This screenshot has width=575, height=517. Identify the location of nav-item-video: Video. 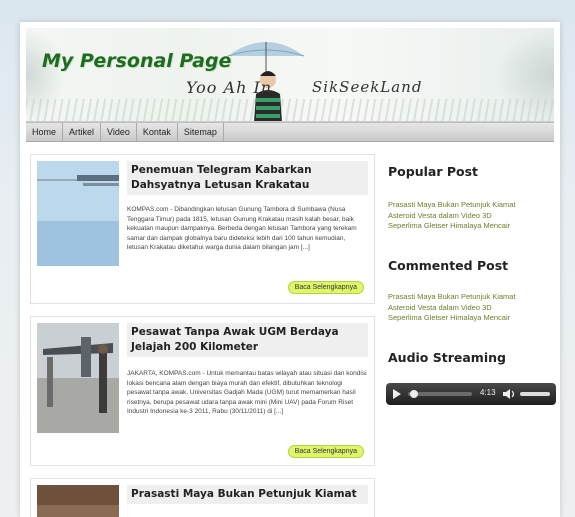
(119, 132).